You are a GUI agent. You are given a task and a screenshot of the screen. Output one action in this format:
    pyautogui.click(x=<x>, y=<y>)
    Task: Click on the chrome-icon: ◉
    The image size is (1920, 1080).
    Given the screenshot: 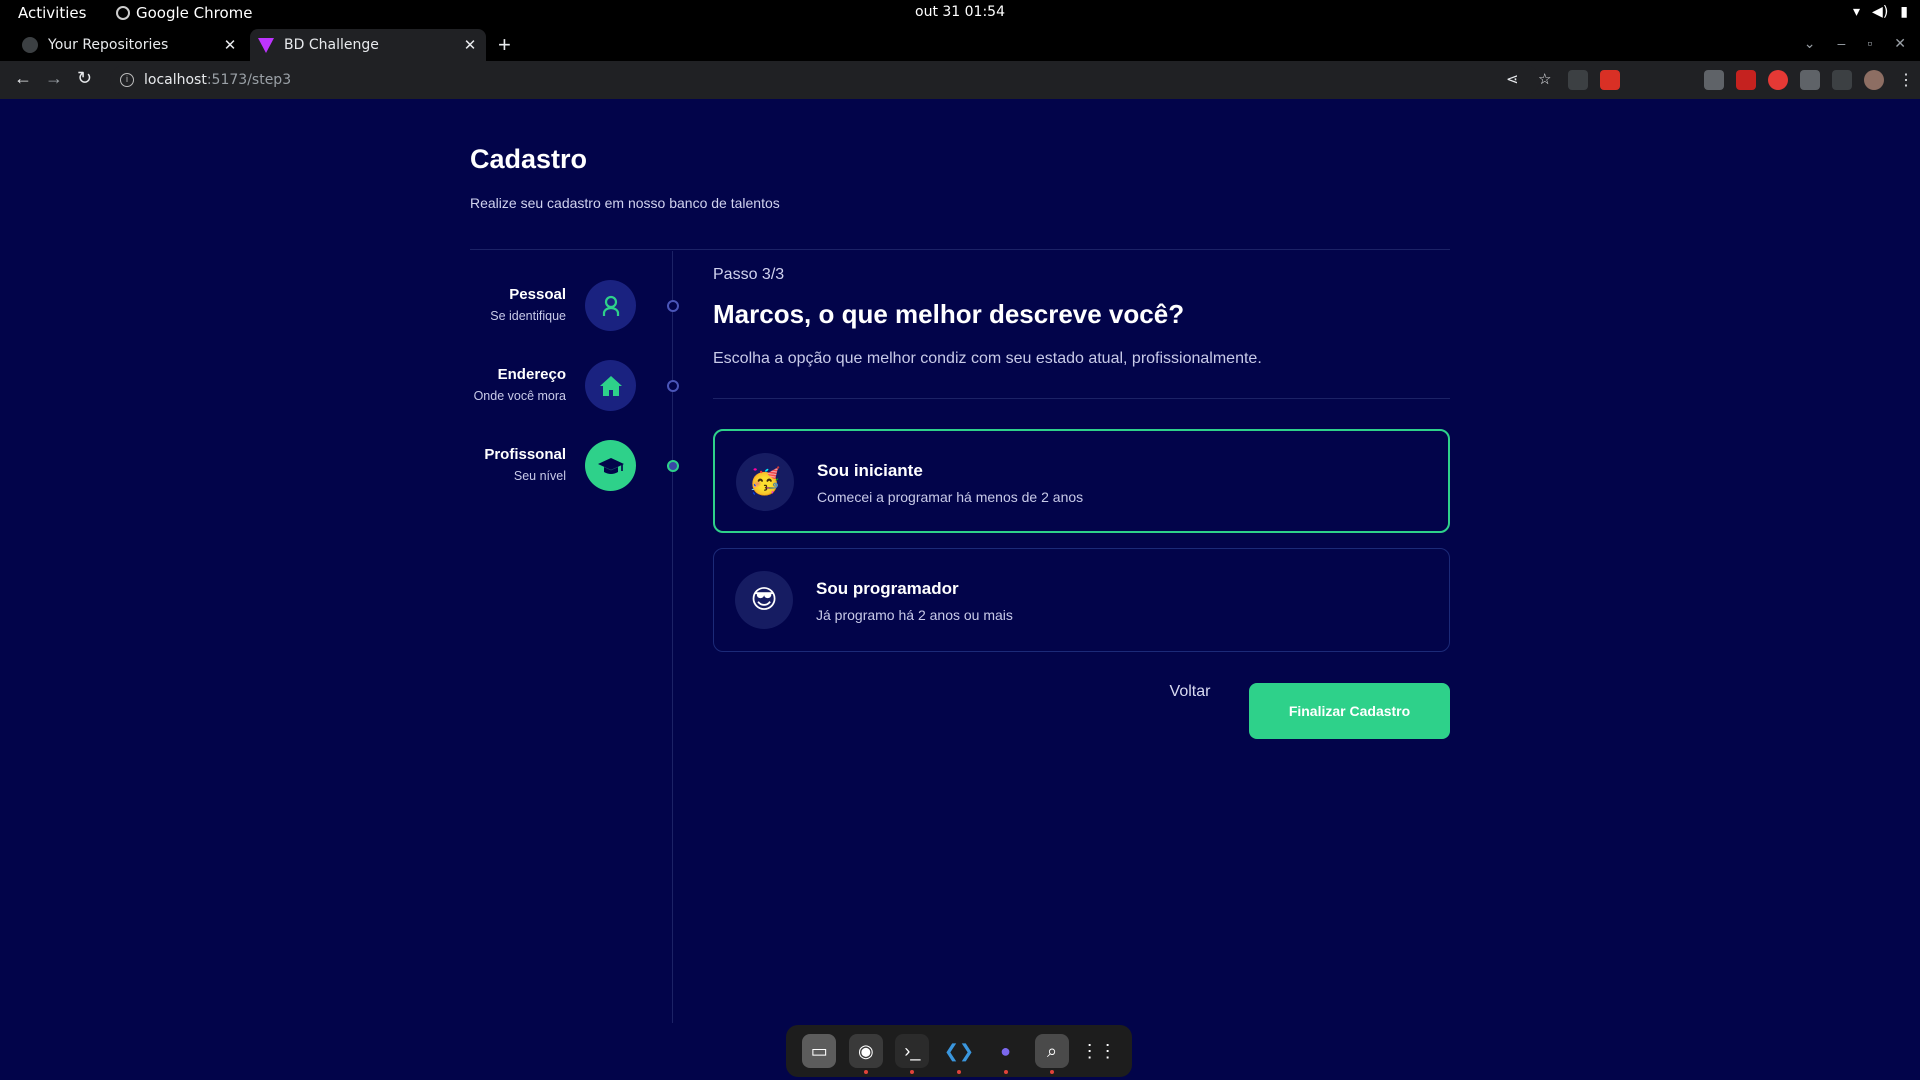 What is the action you would take?
    pyautogui.click(x=865, y=1054)
    